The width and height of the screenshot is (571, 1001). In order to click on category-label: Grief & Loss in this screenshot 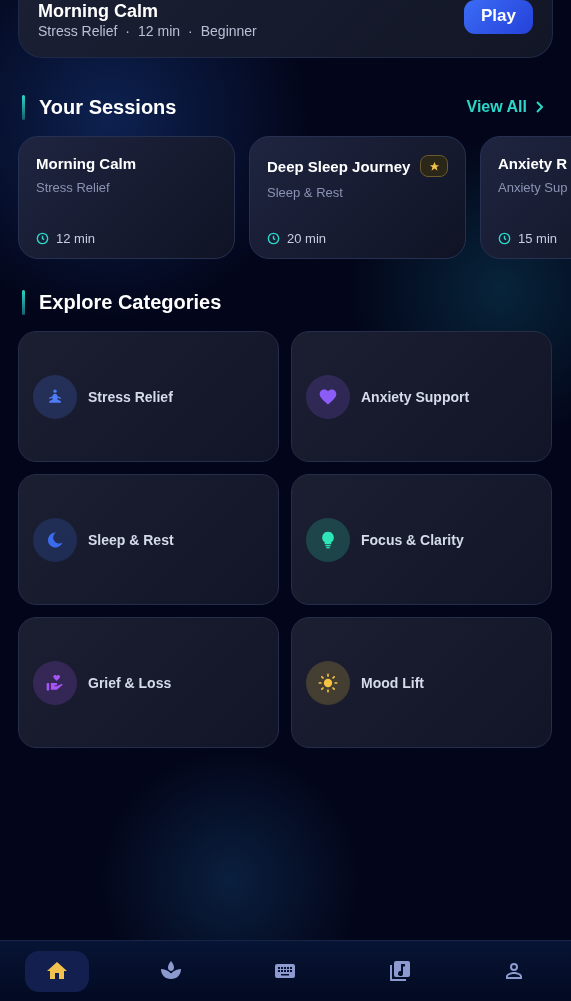, I will do `click(130, 682)`.